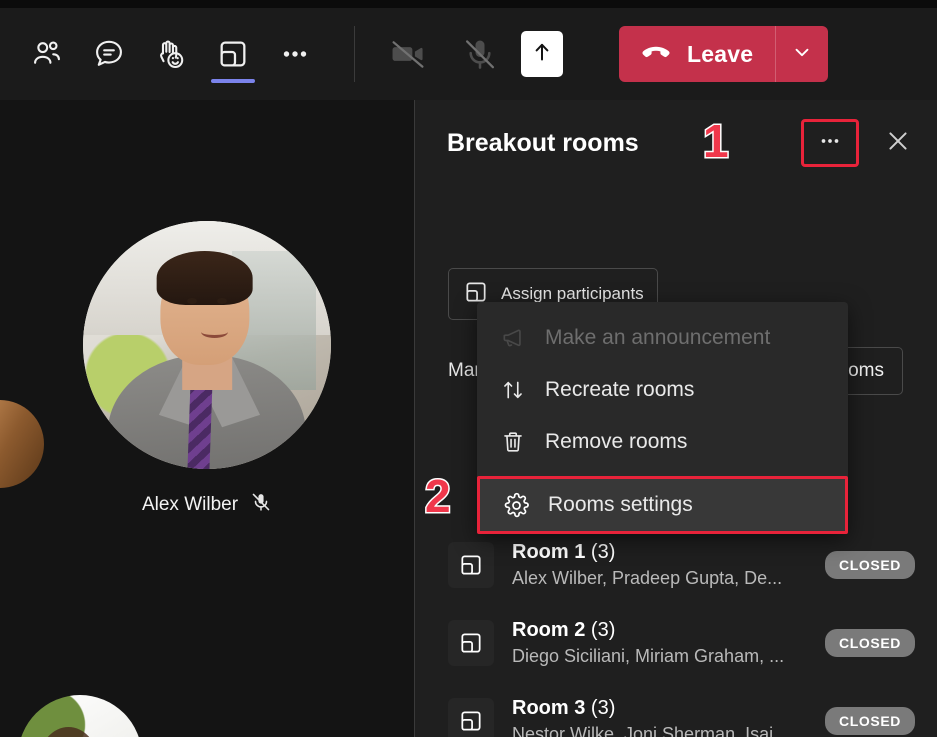 This screenshot has width=937, height=737. Describe the element at coordinates (716, 141) in the screenshot. I see `annotation-marker-1: 1` at that location.